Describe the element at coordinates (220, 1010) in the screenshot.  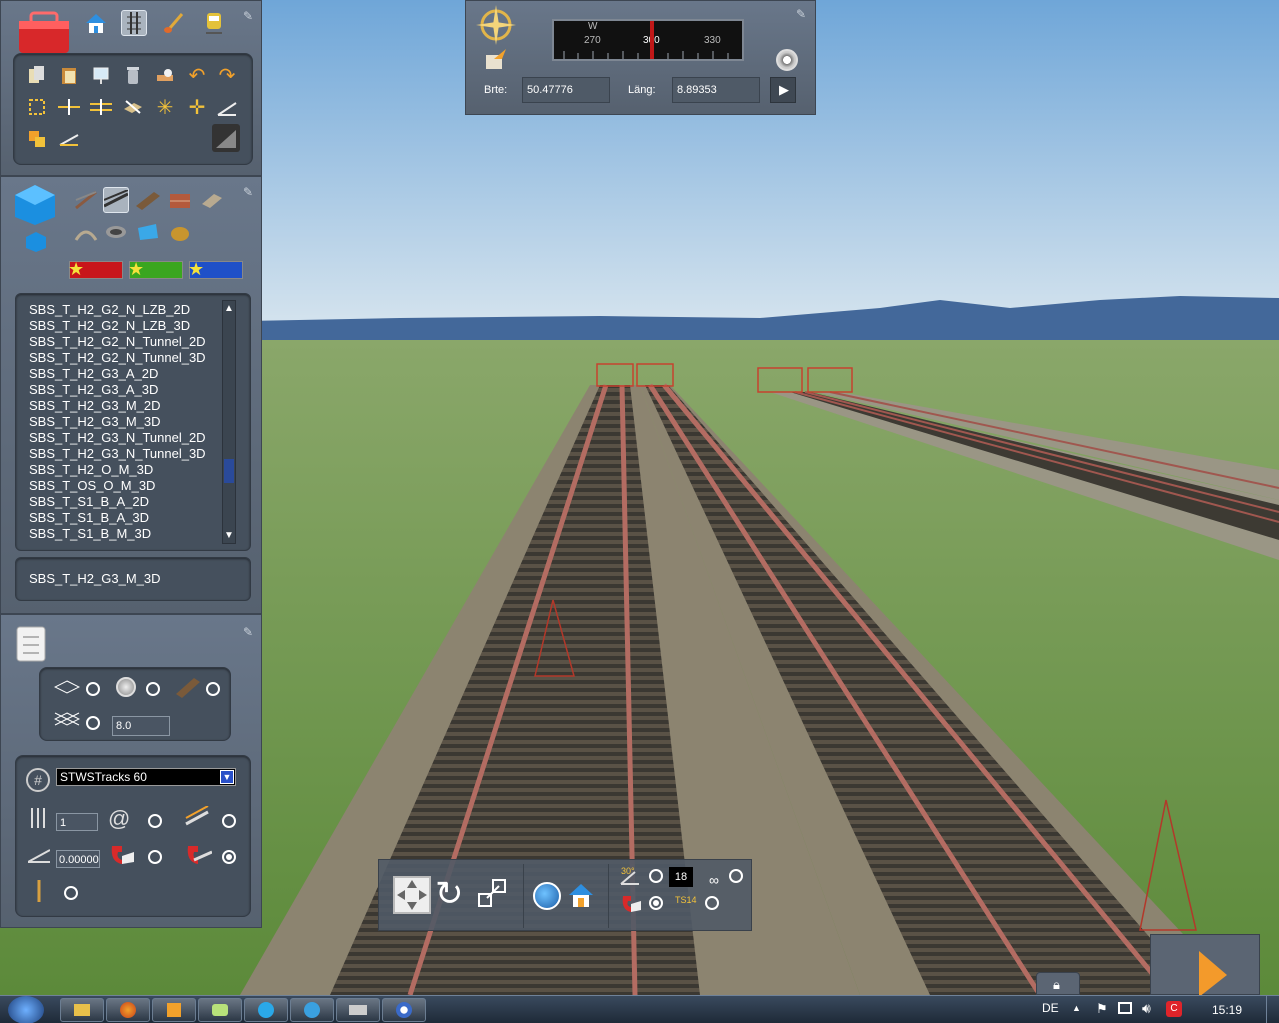
I see `taskbar-messenger` at that location.